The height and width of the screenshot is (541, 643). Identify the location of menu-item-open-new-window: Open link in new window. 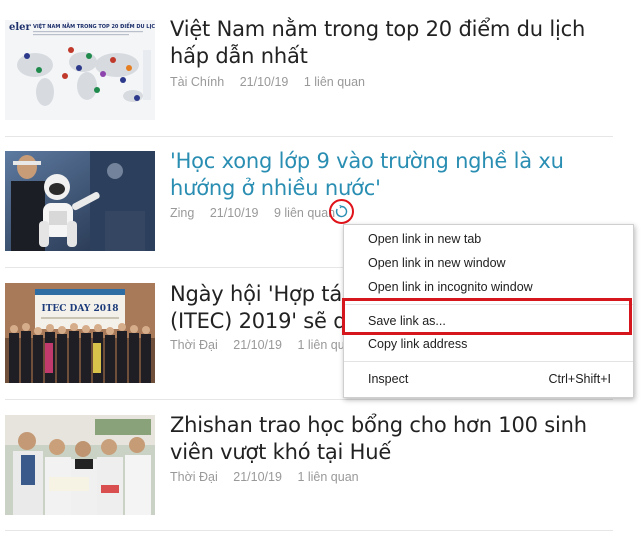
(488, 263).